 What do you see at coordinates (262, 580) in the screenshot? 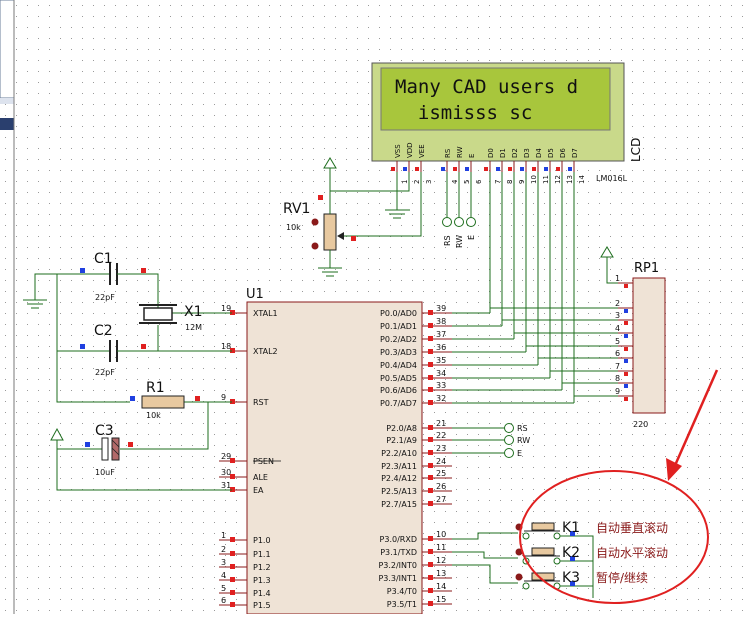
I see `u1-pin-name: P1.3` at bounding box center [262, 580].